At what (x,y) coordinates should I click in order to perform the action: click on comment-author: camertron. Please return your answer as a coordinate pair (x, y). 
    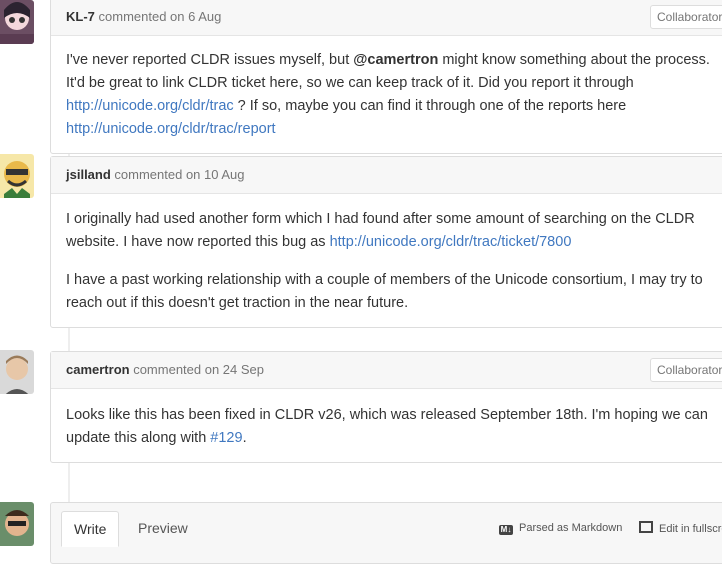
    Looking at the image, I should click on (98, 369).